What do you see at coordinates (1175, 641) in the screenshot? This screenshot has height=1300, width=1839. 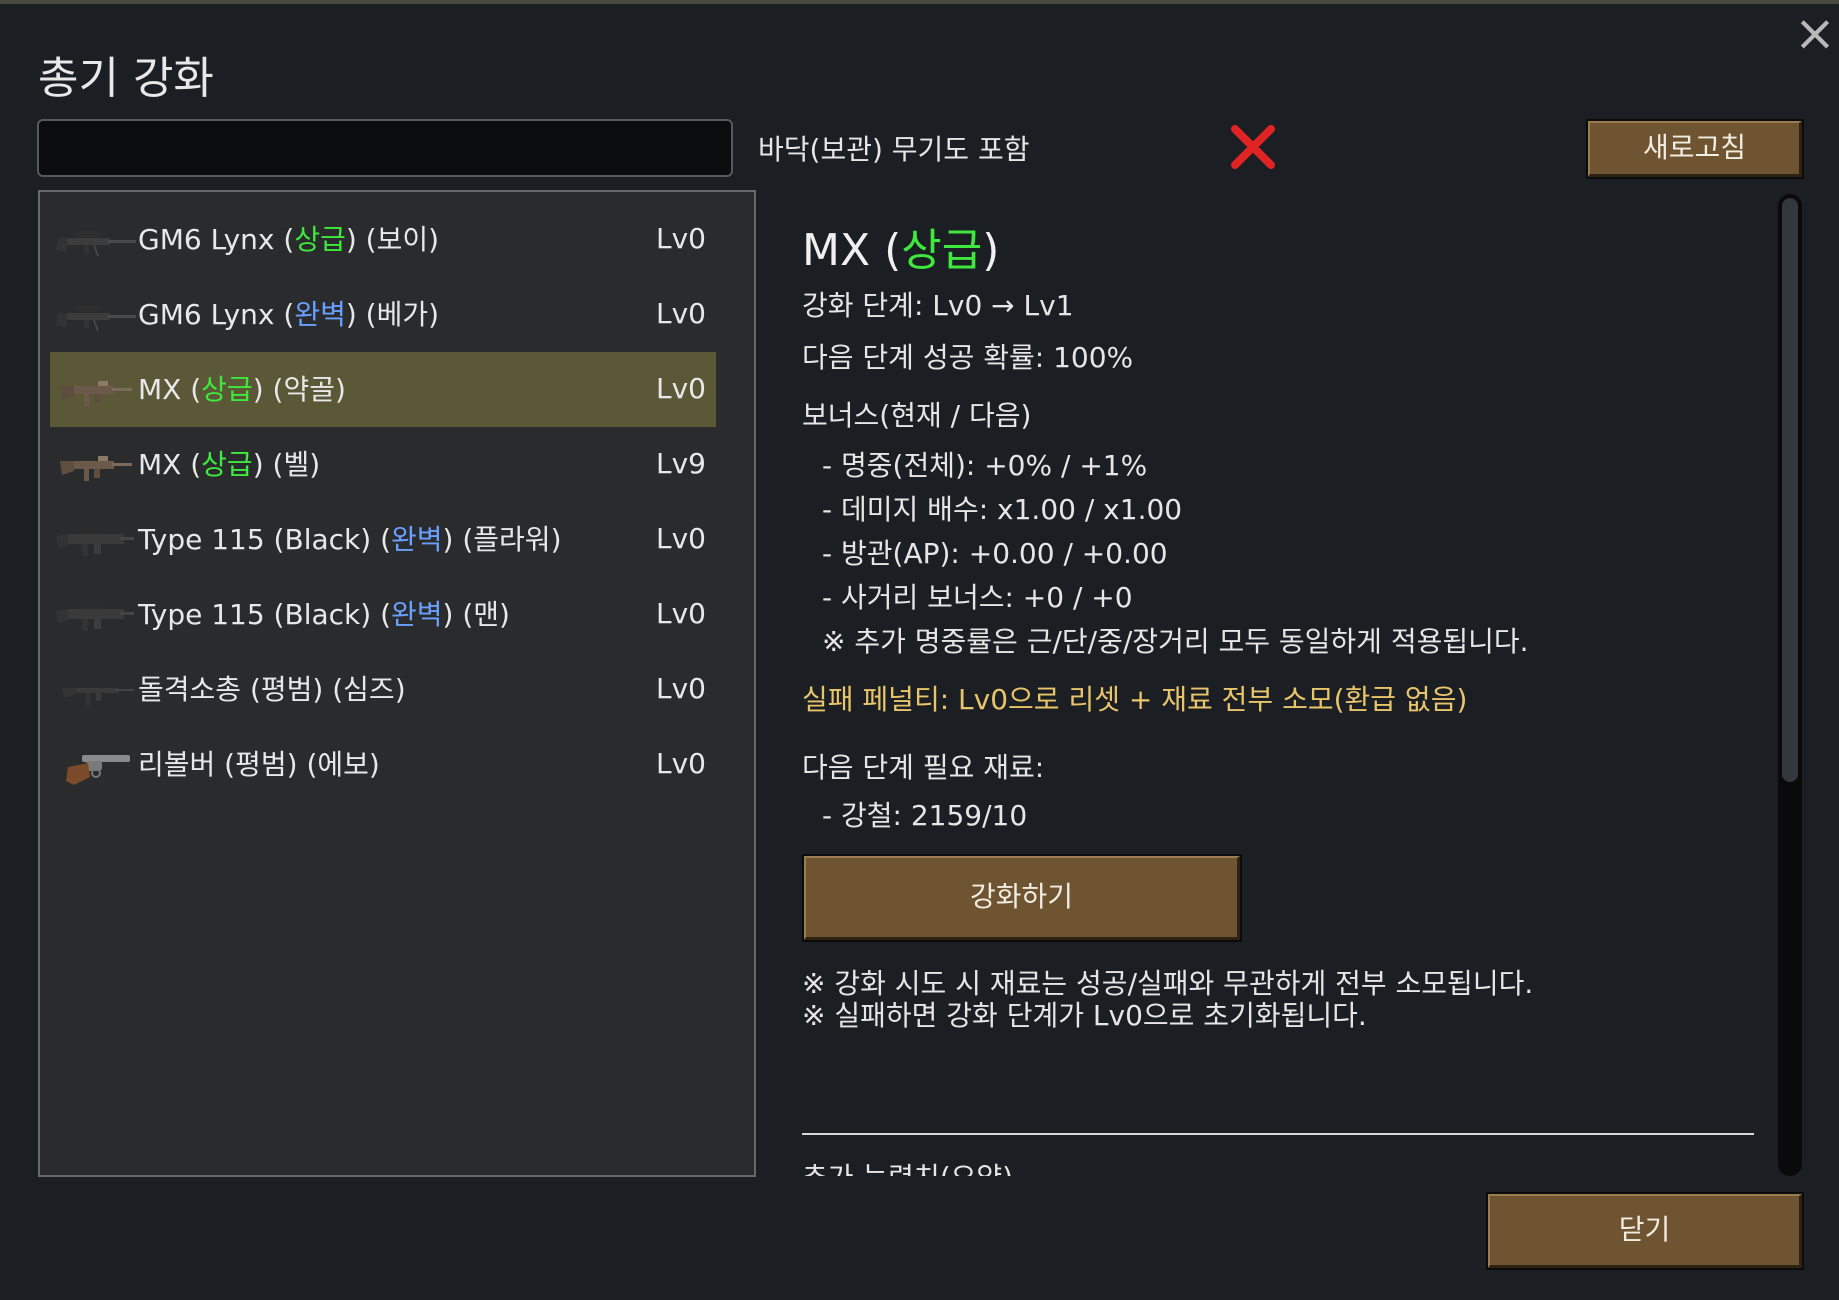 I see `bonus-note: ※ 추가 명중률은 근/단/중/장거리 모두 동일하게 적용됩니다.` at bounding box center [1175, 641].